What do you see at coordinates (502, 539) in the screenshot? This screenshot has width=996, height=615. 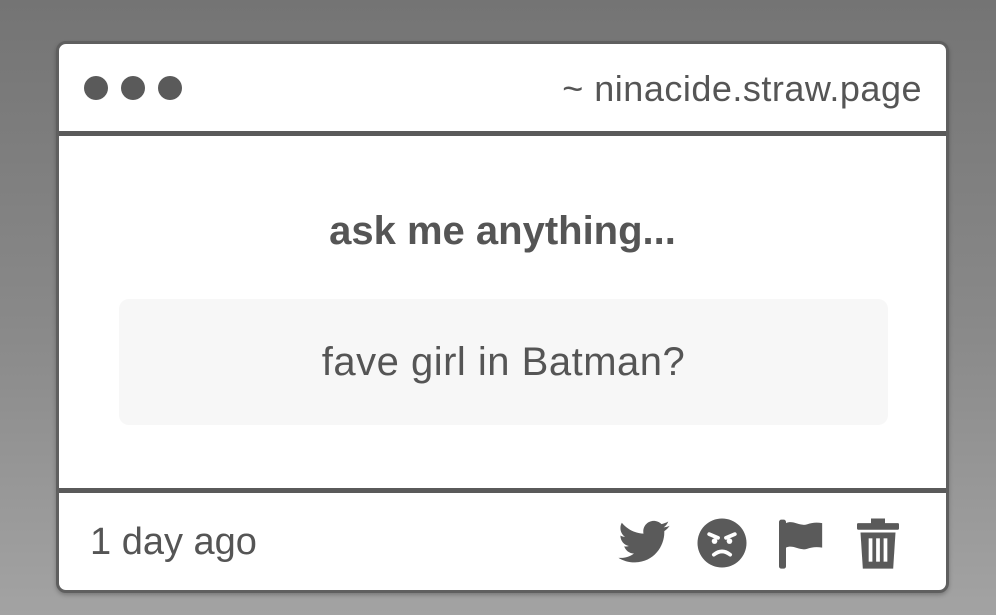 I see `card-footer: 1 day ago` at bounding box center [502, 539].